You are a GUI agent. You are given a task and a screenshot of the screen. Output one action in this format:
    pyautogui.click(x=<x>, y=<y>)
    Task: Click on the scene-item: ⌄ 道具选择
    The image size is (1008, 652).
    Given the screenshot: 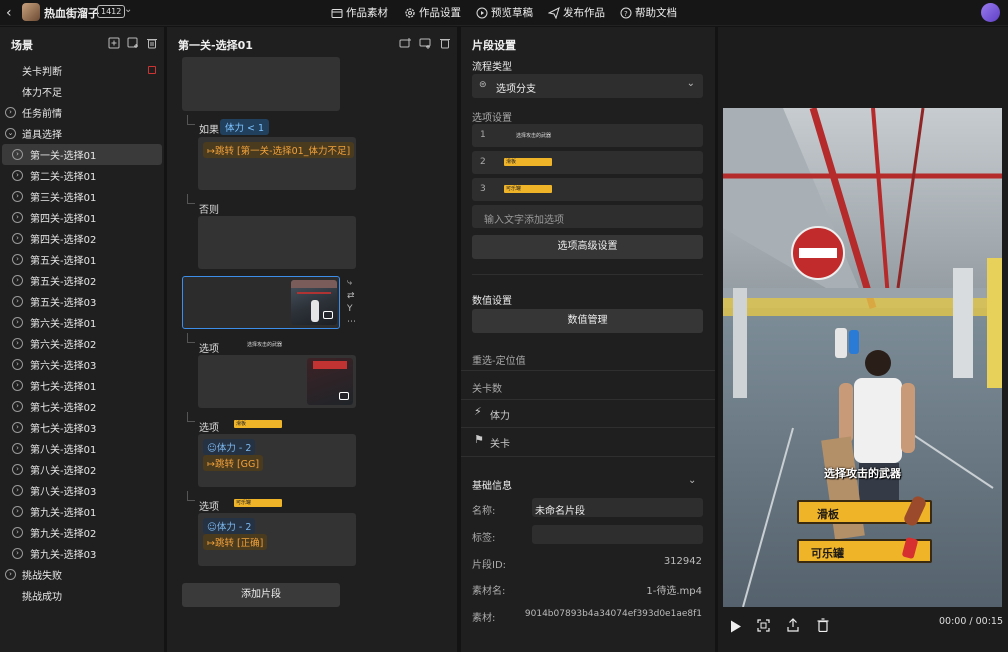 What is the action you would take?
    pyautogui.click(x=82, y=133)
    